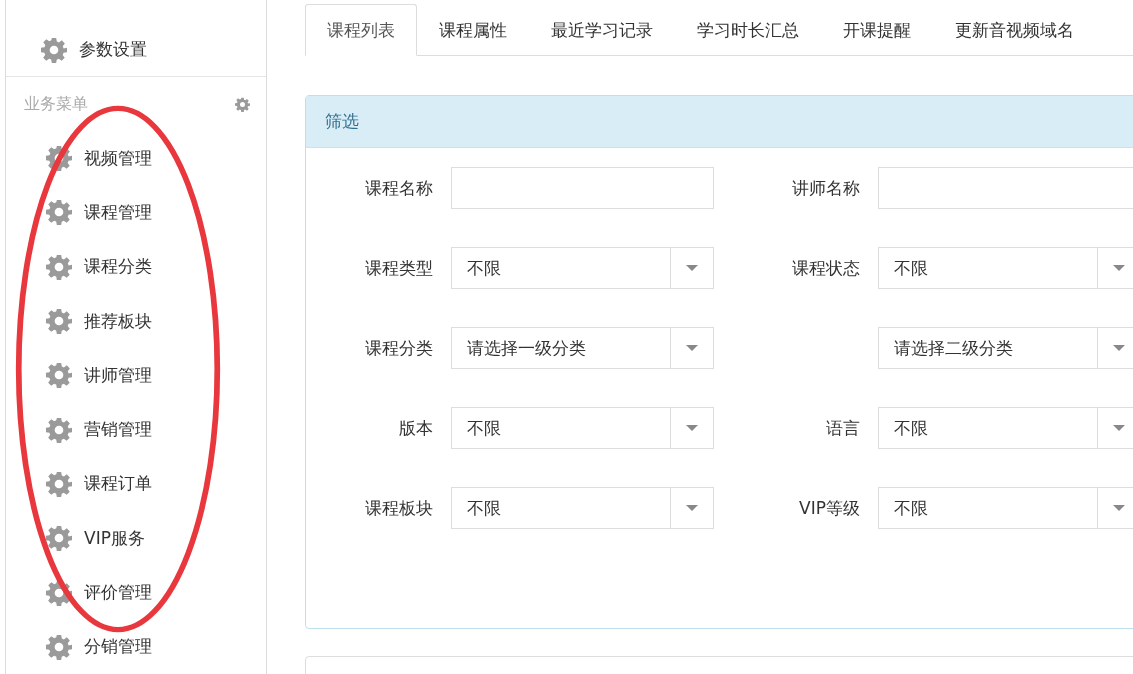 The height and width of the screenshot is (674, 1133). What do you see at coordinates (829, 508) in the screenshot?
I see `field-label: VIP等级` at bounding box center [829, 508].